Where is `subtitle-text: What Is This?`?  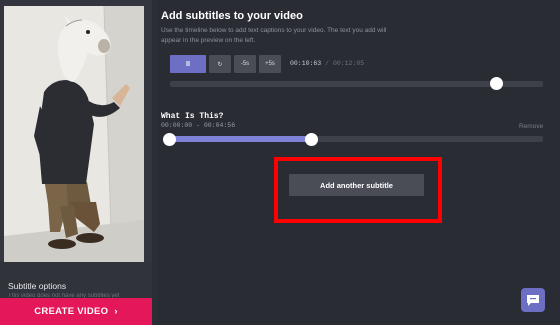 subtitle-text: What Is This? is located at coordinates (192, 116).